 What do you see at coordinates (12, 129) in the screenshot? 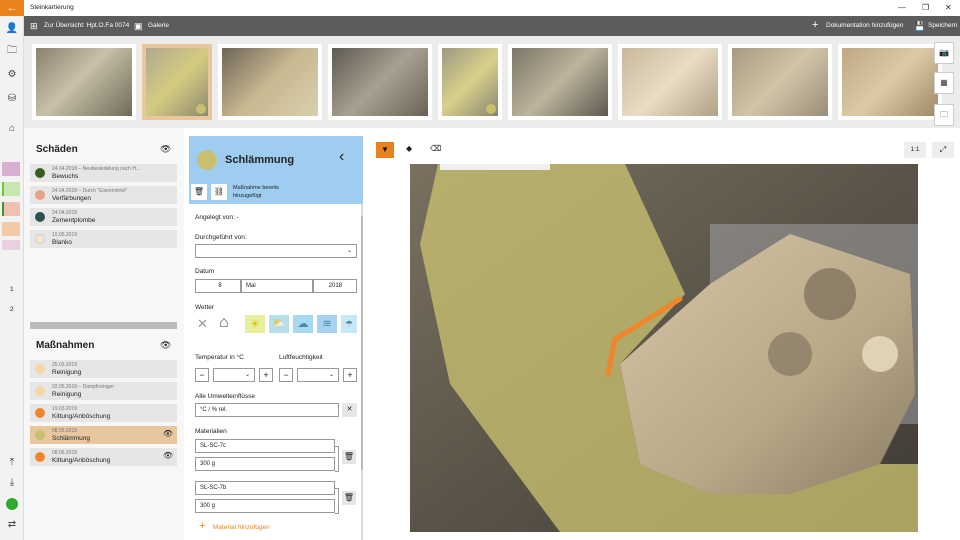
I see `home-icon: ⌂` at bounding box center [12, 129].